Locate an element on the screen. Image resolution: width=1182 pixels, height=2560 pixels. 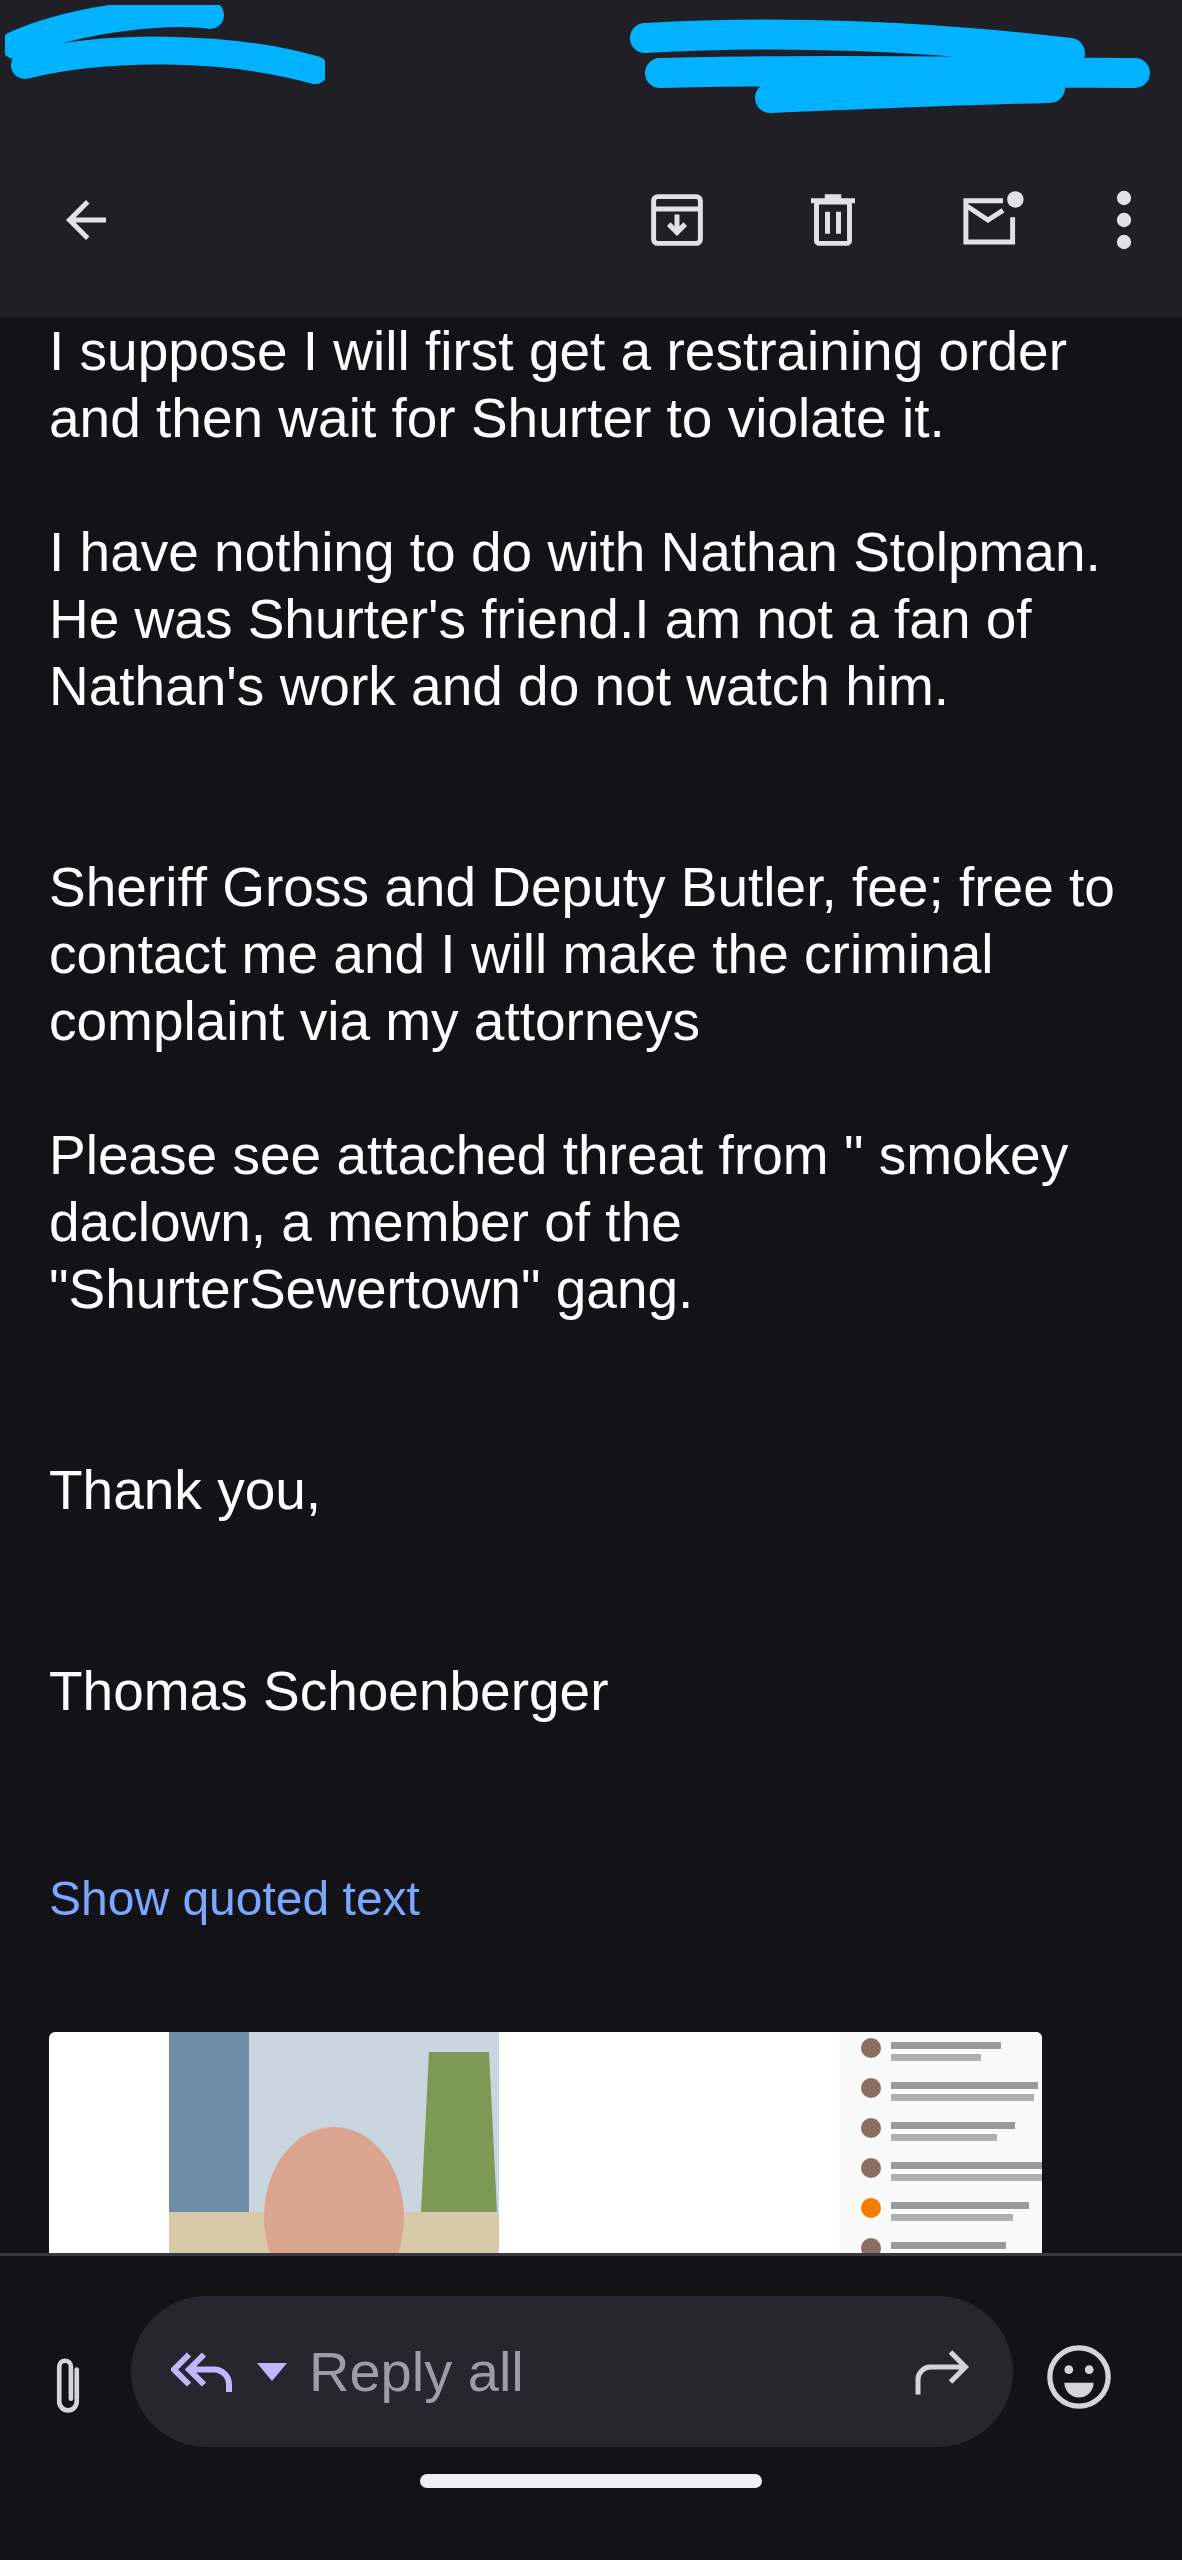
reply-field: Reply all is located at coordinates (600, 2371).